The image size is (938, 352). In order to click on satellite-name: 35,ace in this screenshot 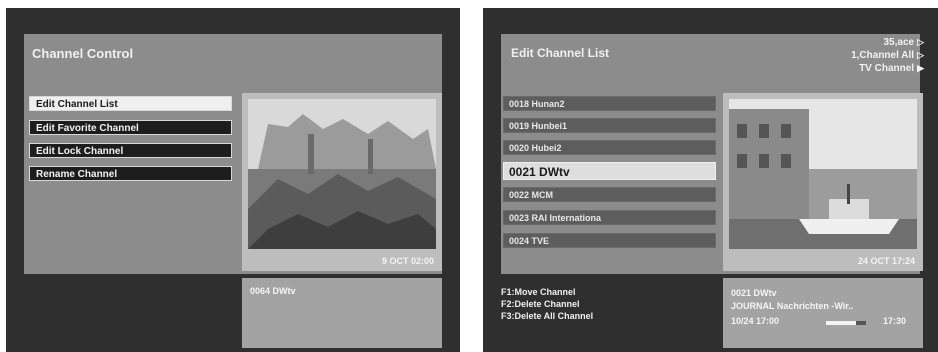, I will do `click(899, 42)`.